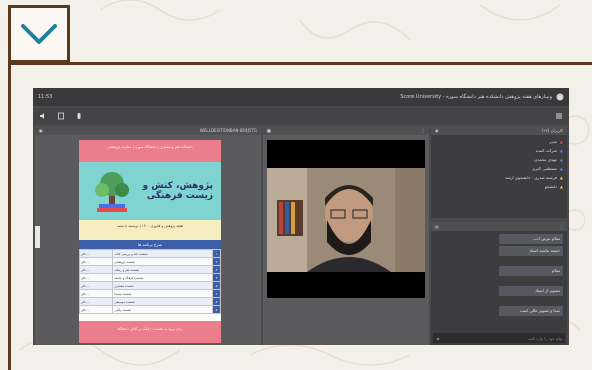  What do you see at coordinates (553, 141) in the screenshot?
I see `user-name: مدیر` at bounding box center [553, 141].